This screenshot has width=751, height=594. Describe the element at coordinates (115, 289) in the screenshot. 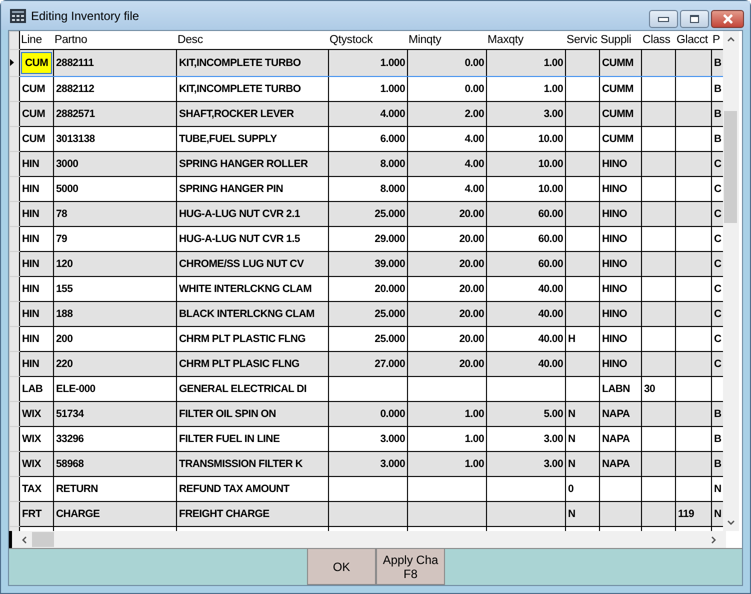

I see `table-cell: 155` at that location.